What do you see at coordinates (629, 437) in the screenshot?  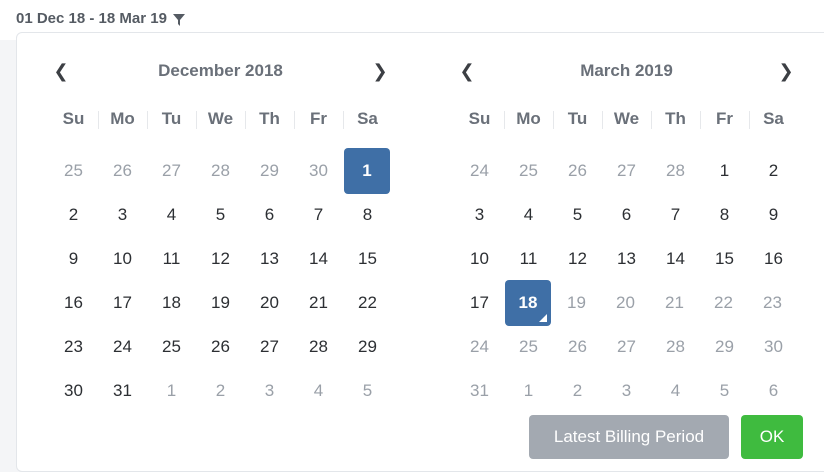 I see `latest-billing-period-button: Latest Billing Period` at bounding box center [629, 437].